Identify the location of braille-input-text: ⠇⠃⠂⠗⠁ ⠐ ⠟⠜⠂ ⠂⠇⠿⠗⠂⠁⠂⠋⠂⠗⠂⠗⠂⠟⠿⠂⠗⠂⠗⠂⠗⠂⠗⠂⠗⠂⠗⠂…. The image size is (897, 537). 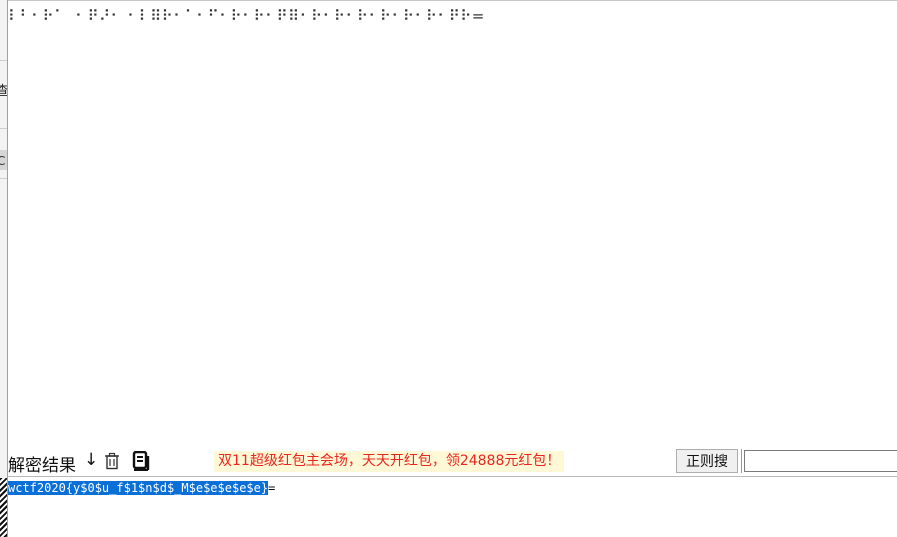
(246, 16).